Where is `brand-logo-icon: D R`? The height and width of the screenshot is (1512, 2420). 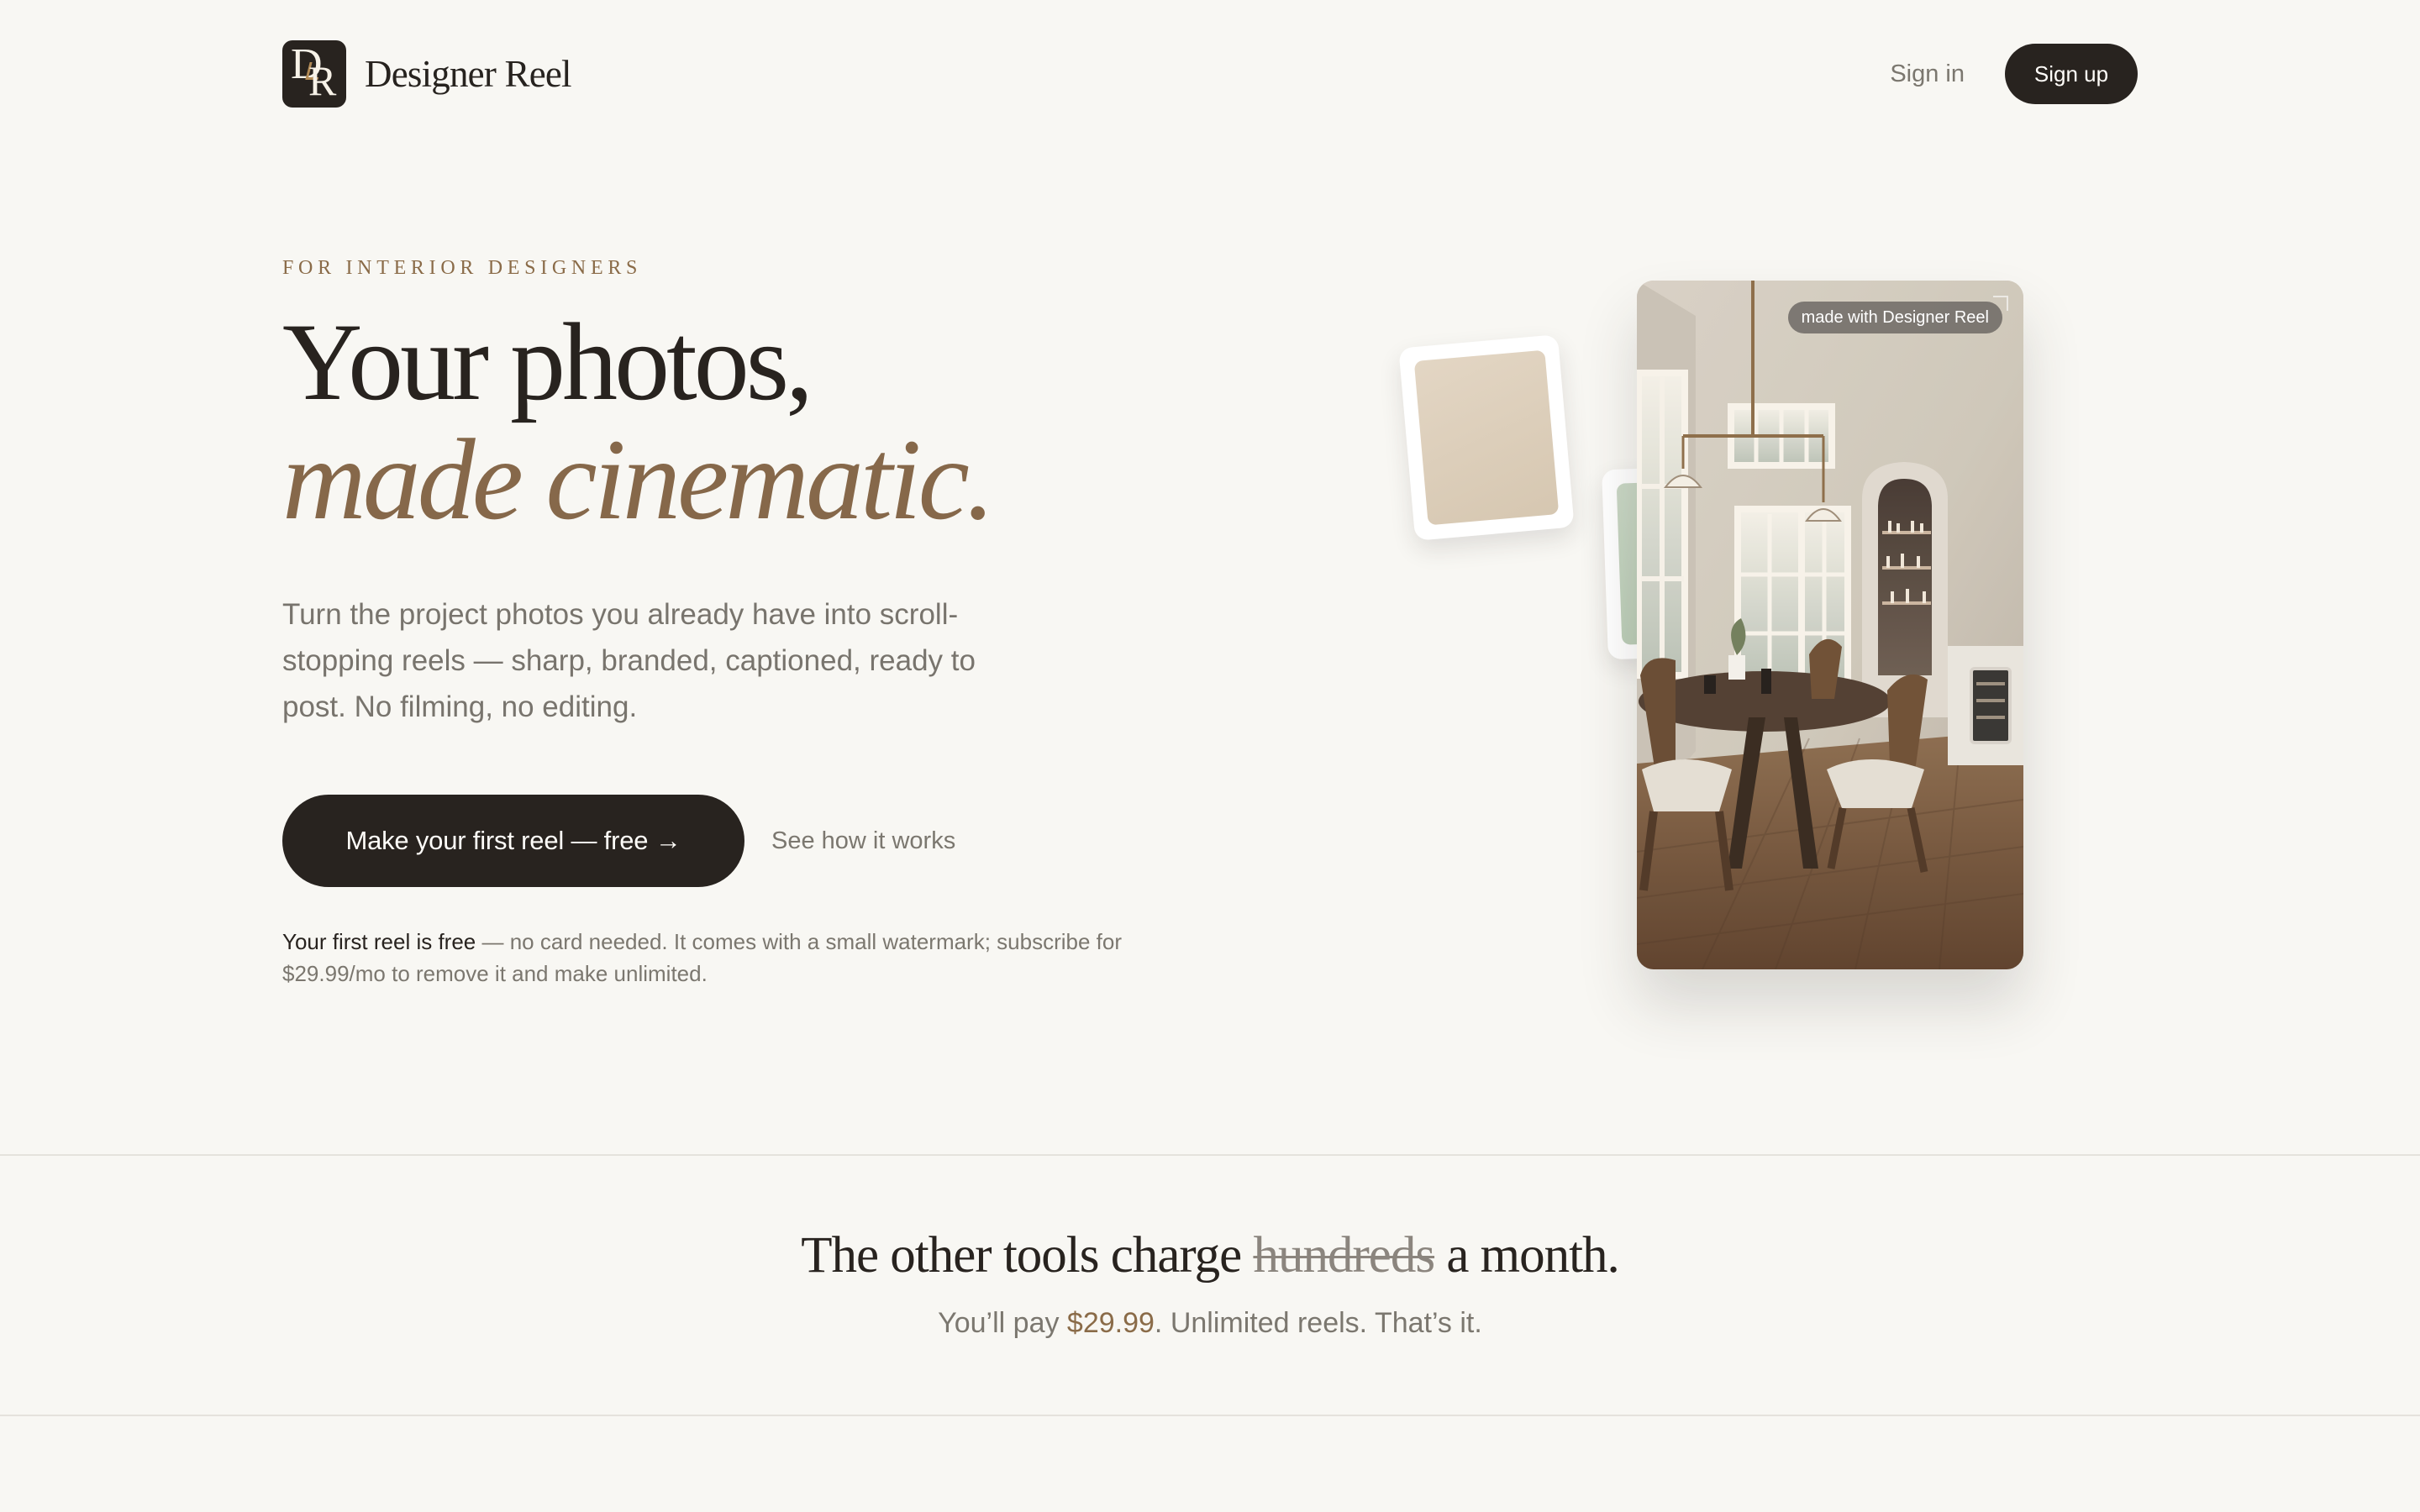 brand-logo-icon: D R is located at coordinates (314, 74).